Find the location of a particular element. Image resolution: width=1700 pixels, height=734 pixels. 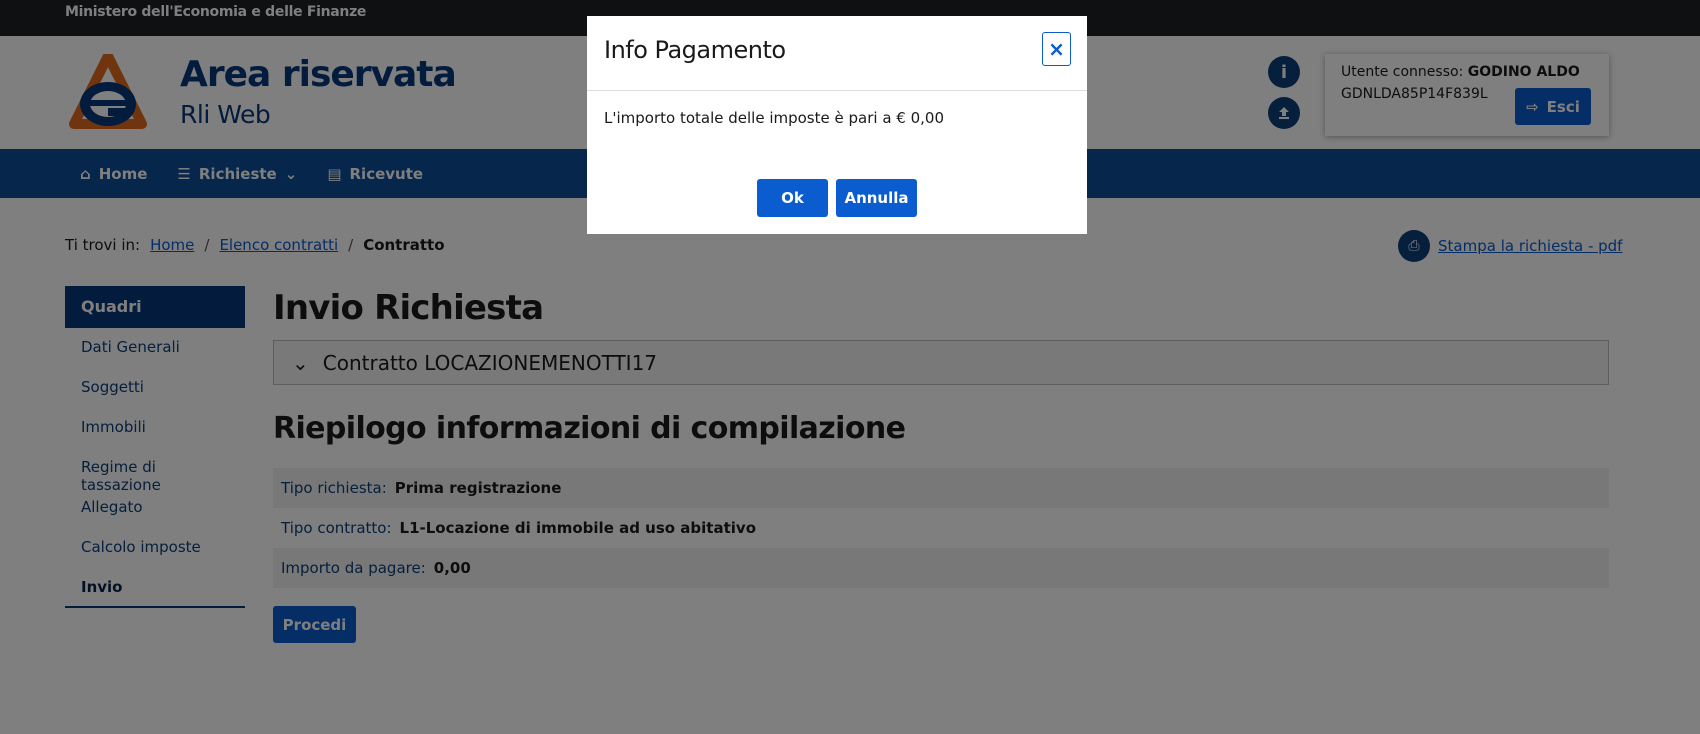

cancel-button: Annulla is located at coordinates (876, 198).